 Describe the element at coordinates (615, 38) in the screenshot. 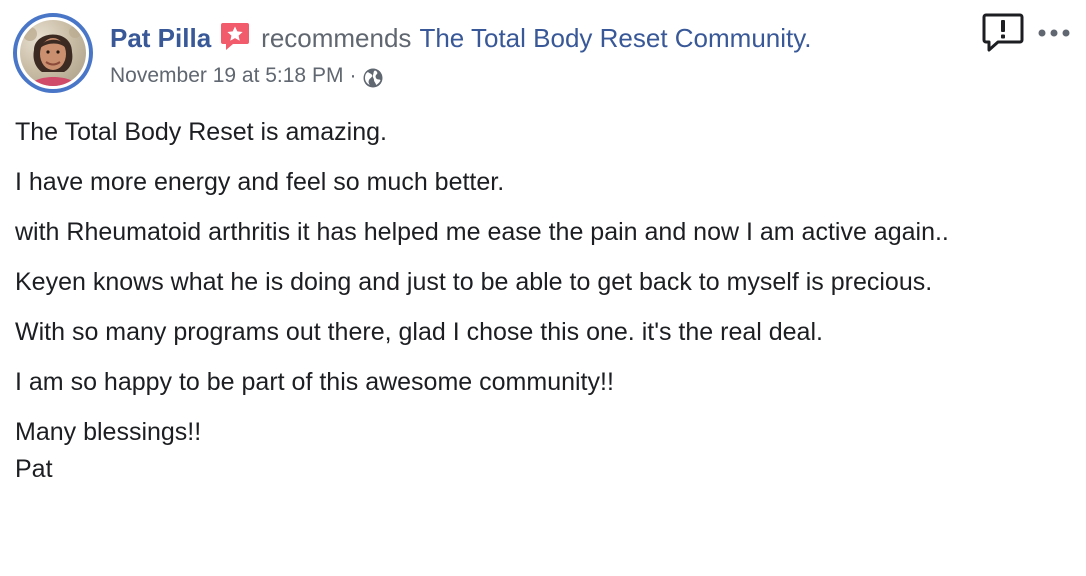

I see `page-name-link: The Total Body Reset Community.` at that location.